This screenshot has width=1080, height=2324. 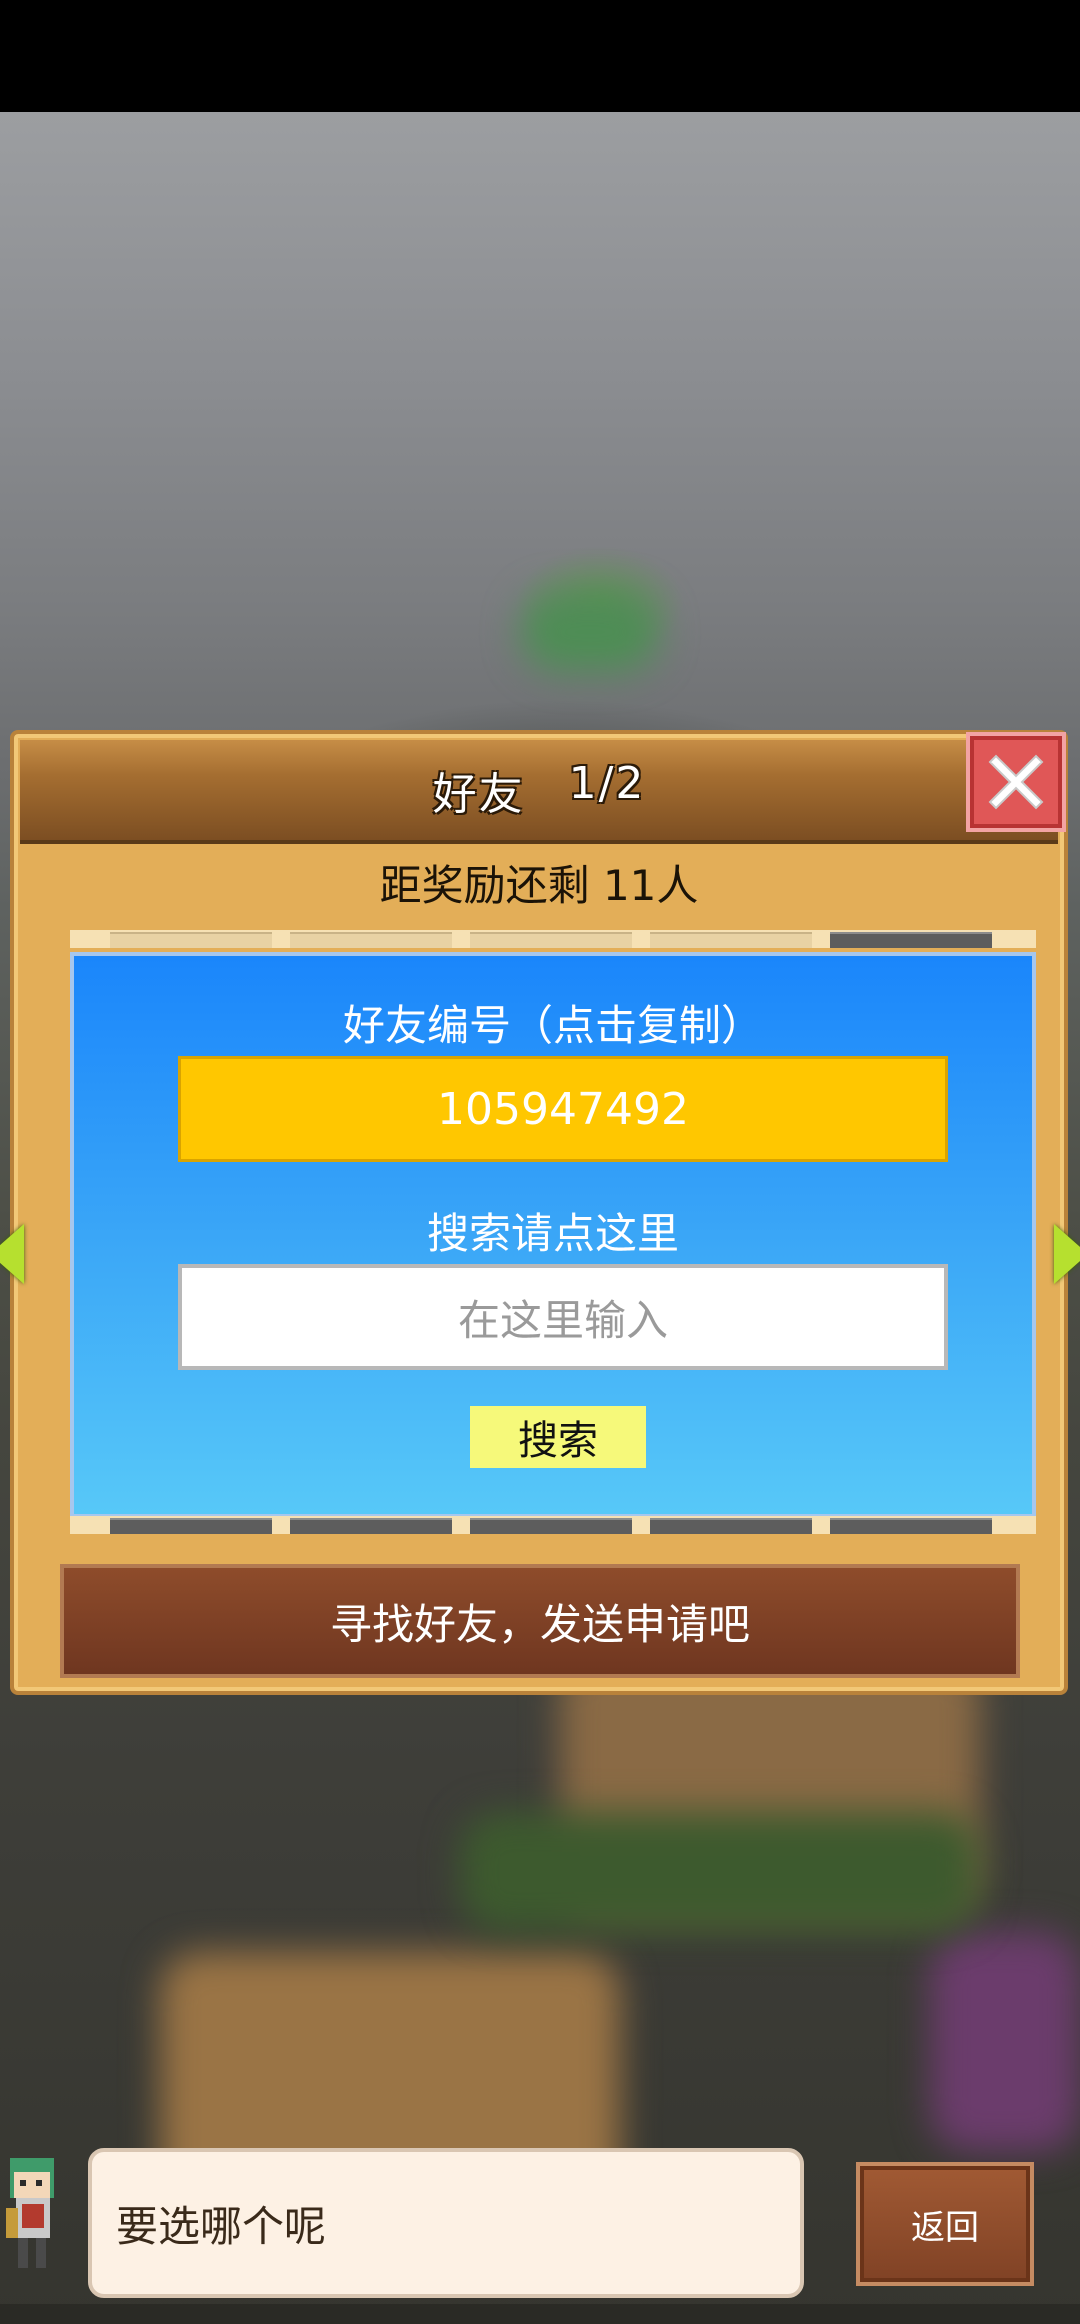 I want to click on blurred-purple-area, so click(x=1005, y=2042).